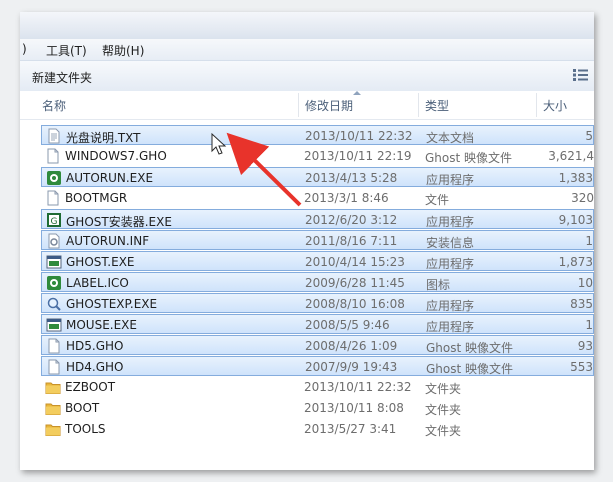 The height and width of the screenshot is (482, 613). What do you see at coordinates (438, 285) in the screenshot?
I see `file-type: 图标` at bounding box center [438, 285].